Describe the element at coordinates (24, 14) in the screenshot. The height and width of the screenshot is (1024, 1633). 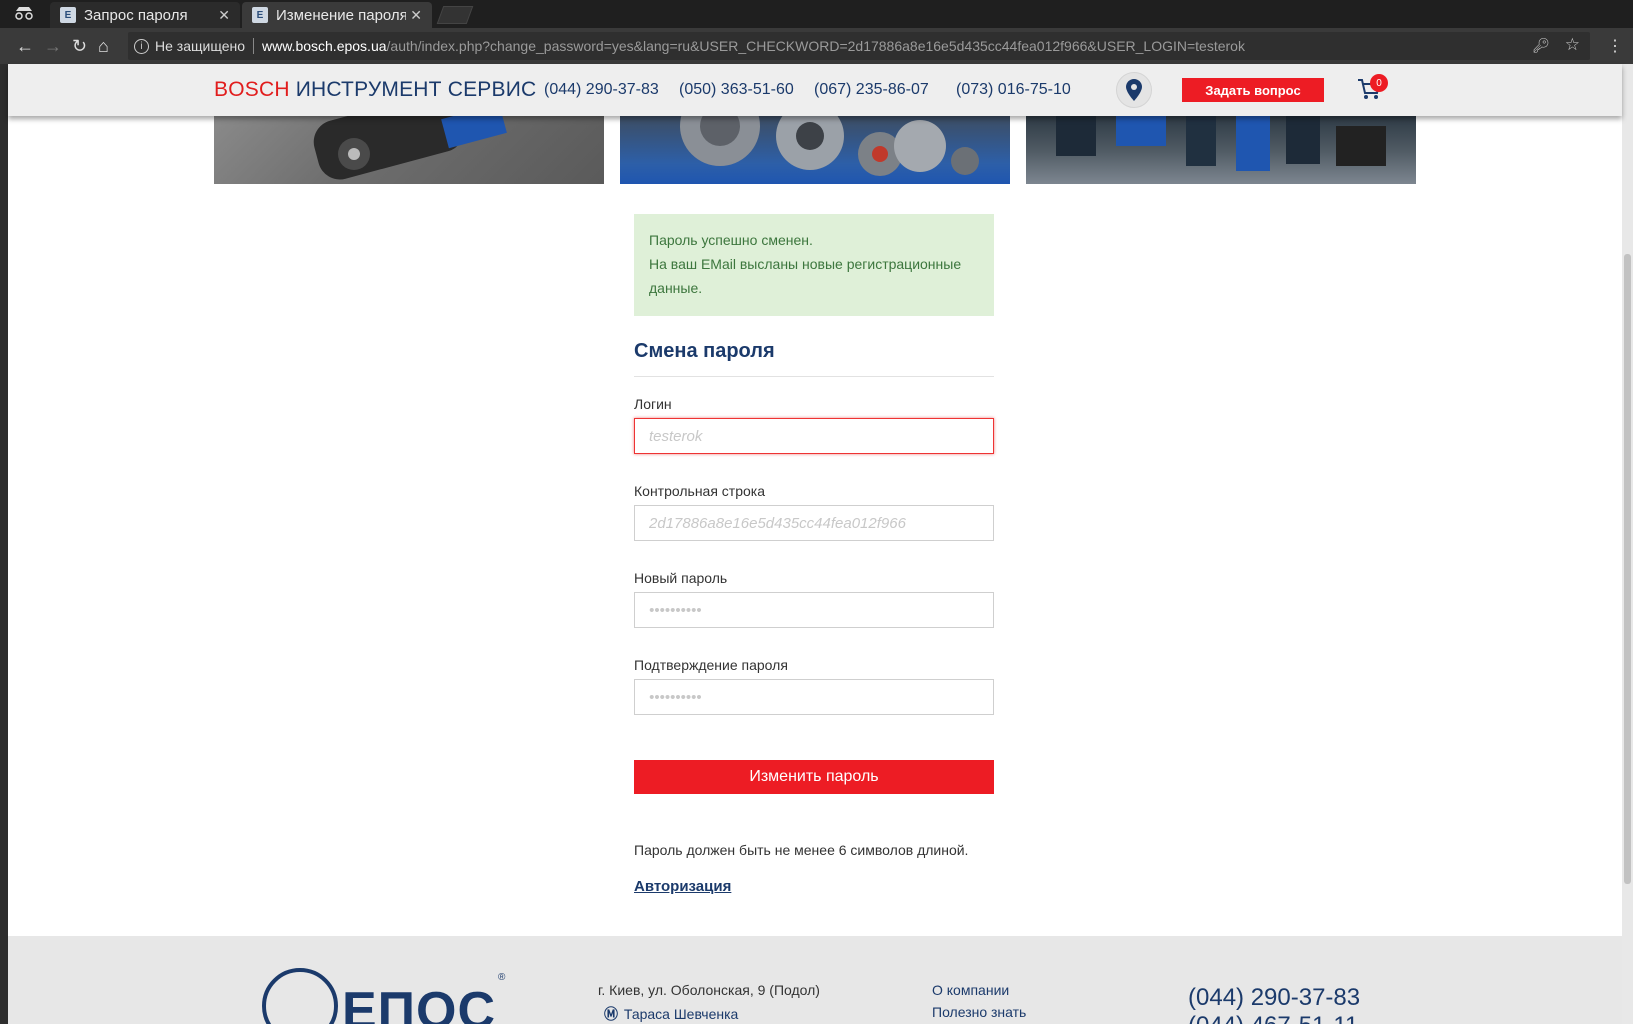
I see `incognito-icon` at that location.